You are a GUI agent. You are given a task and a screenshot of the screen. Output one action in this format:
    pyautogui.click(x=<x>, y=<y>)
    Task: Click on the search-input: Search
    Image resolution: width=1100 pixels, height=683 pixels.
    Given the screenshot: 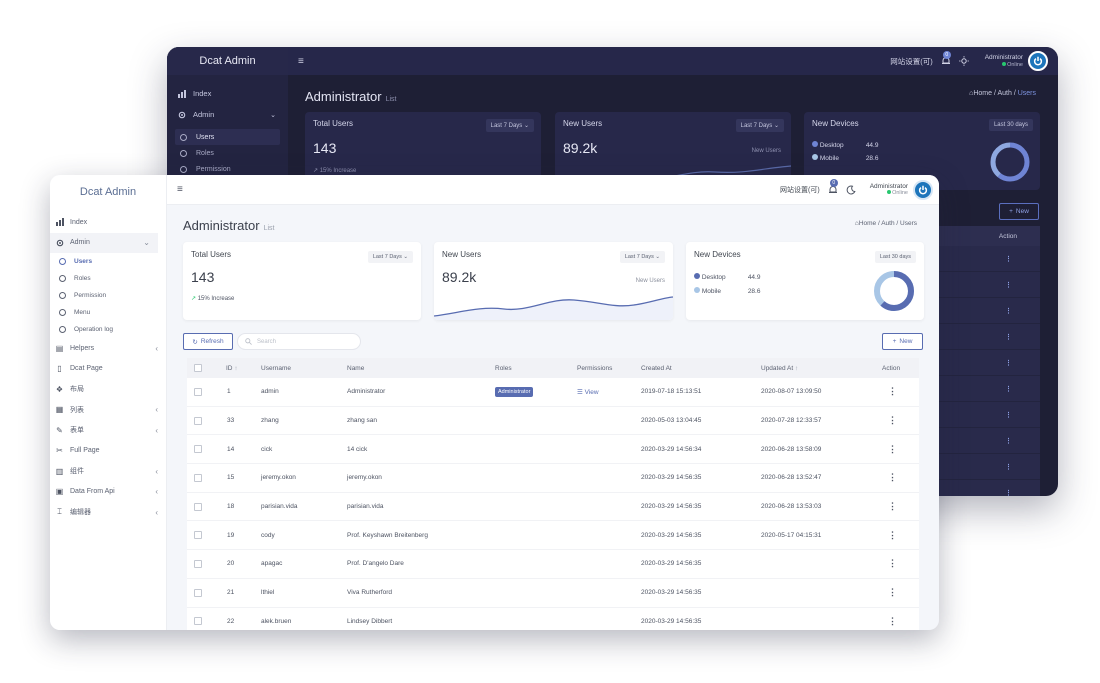 What is the action you would take?
    pyautogui.click(x=299, y=341)
    